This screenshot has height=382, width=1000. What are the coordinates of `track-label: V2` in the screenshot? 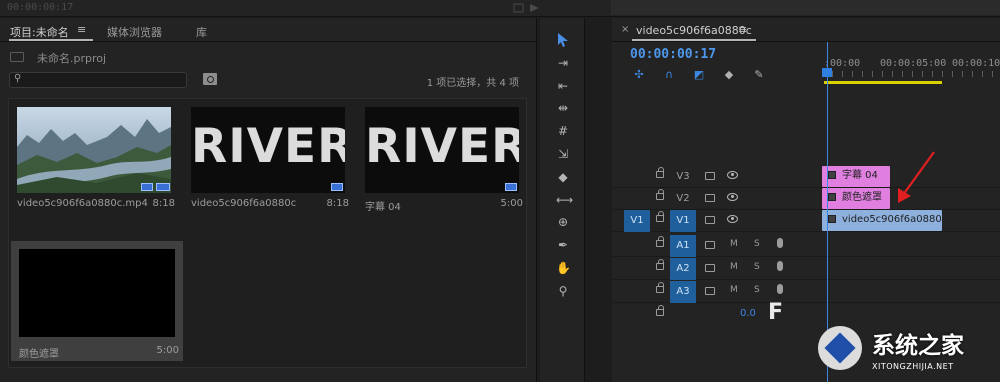 It's located at (683, 199).